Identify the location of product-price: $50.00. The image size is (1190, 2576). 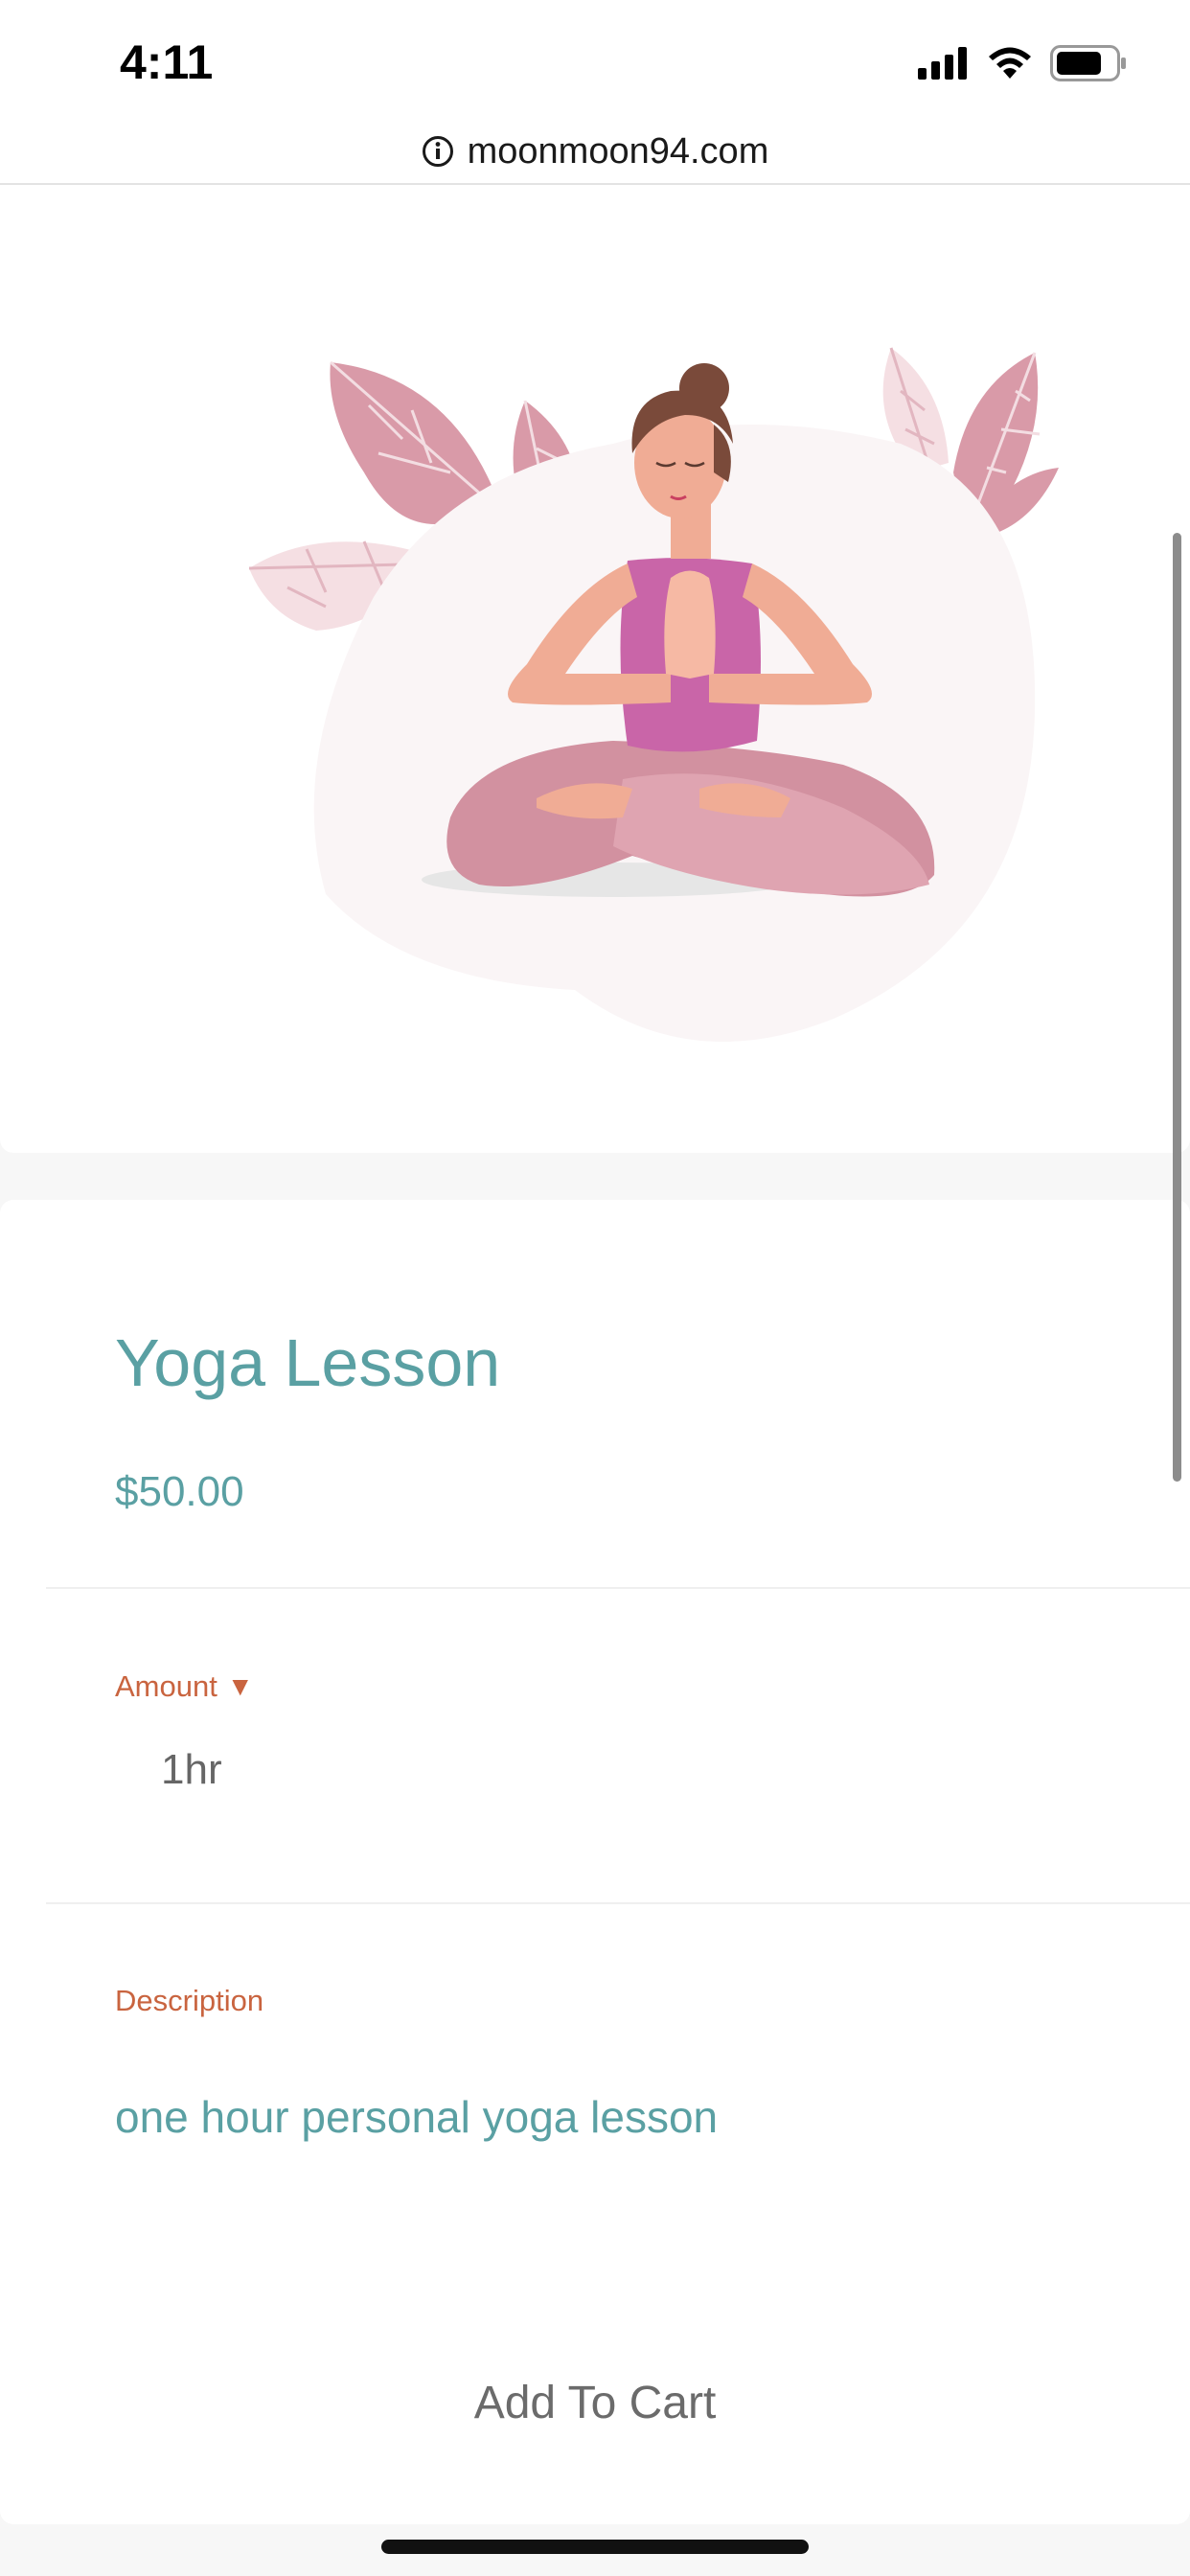
(179, 1491).